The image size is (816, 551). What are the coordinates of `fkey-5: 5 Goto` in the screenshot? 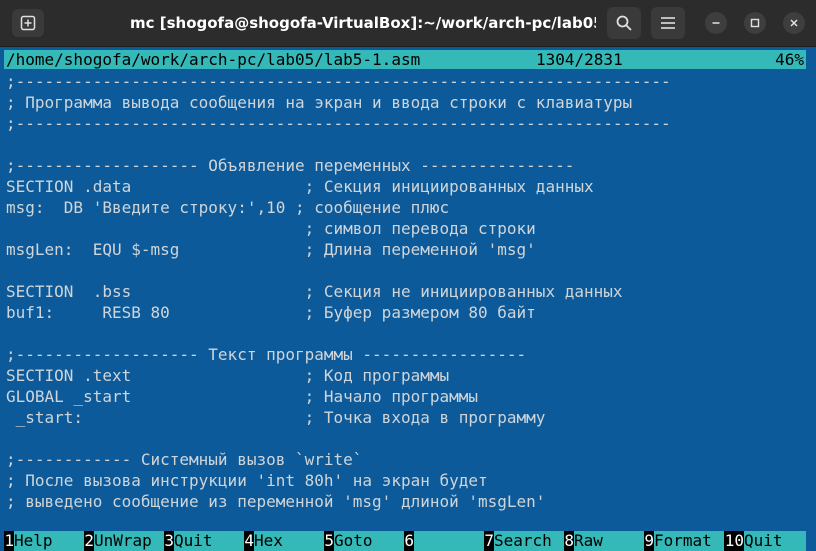 It's located at (364, 541).